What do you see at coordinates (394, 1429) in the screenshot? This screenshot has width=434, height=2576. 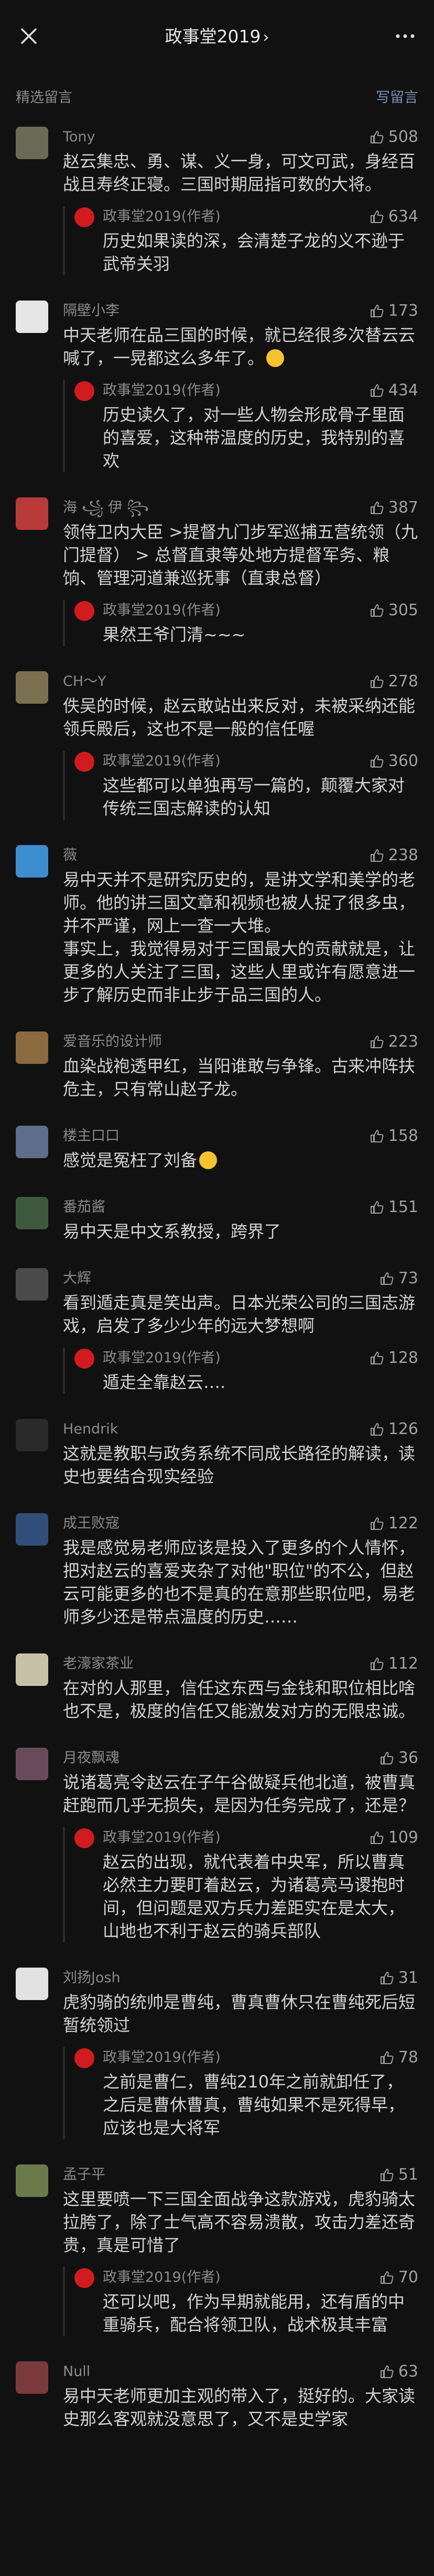 I see `like-button: 126` at bounding box center [394, 1429].